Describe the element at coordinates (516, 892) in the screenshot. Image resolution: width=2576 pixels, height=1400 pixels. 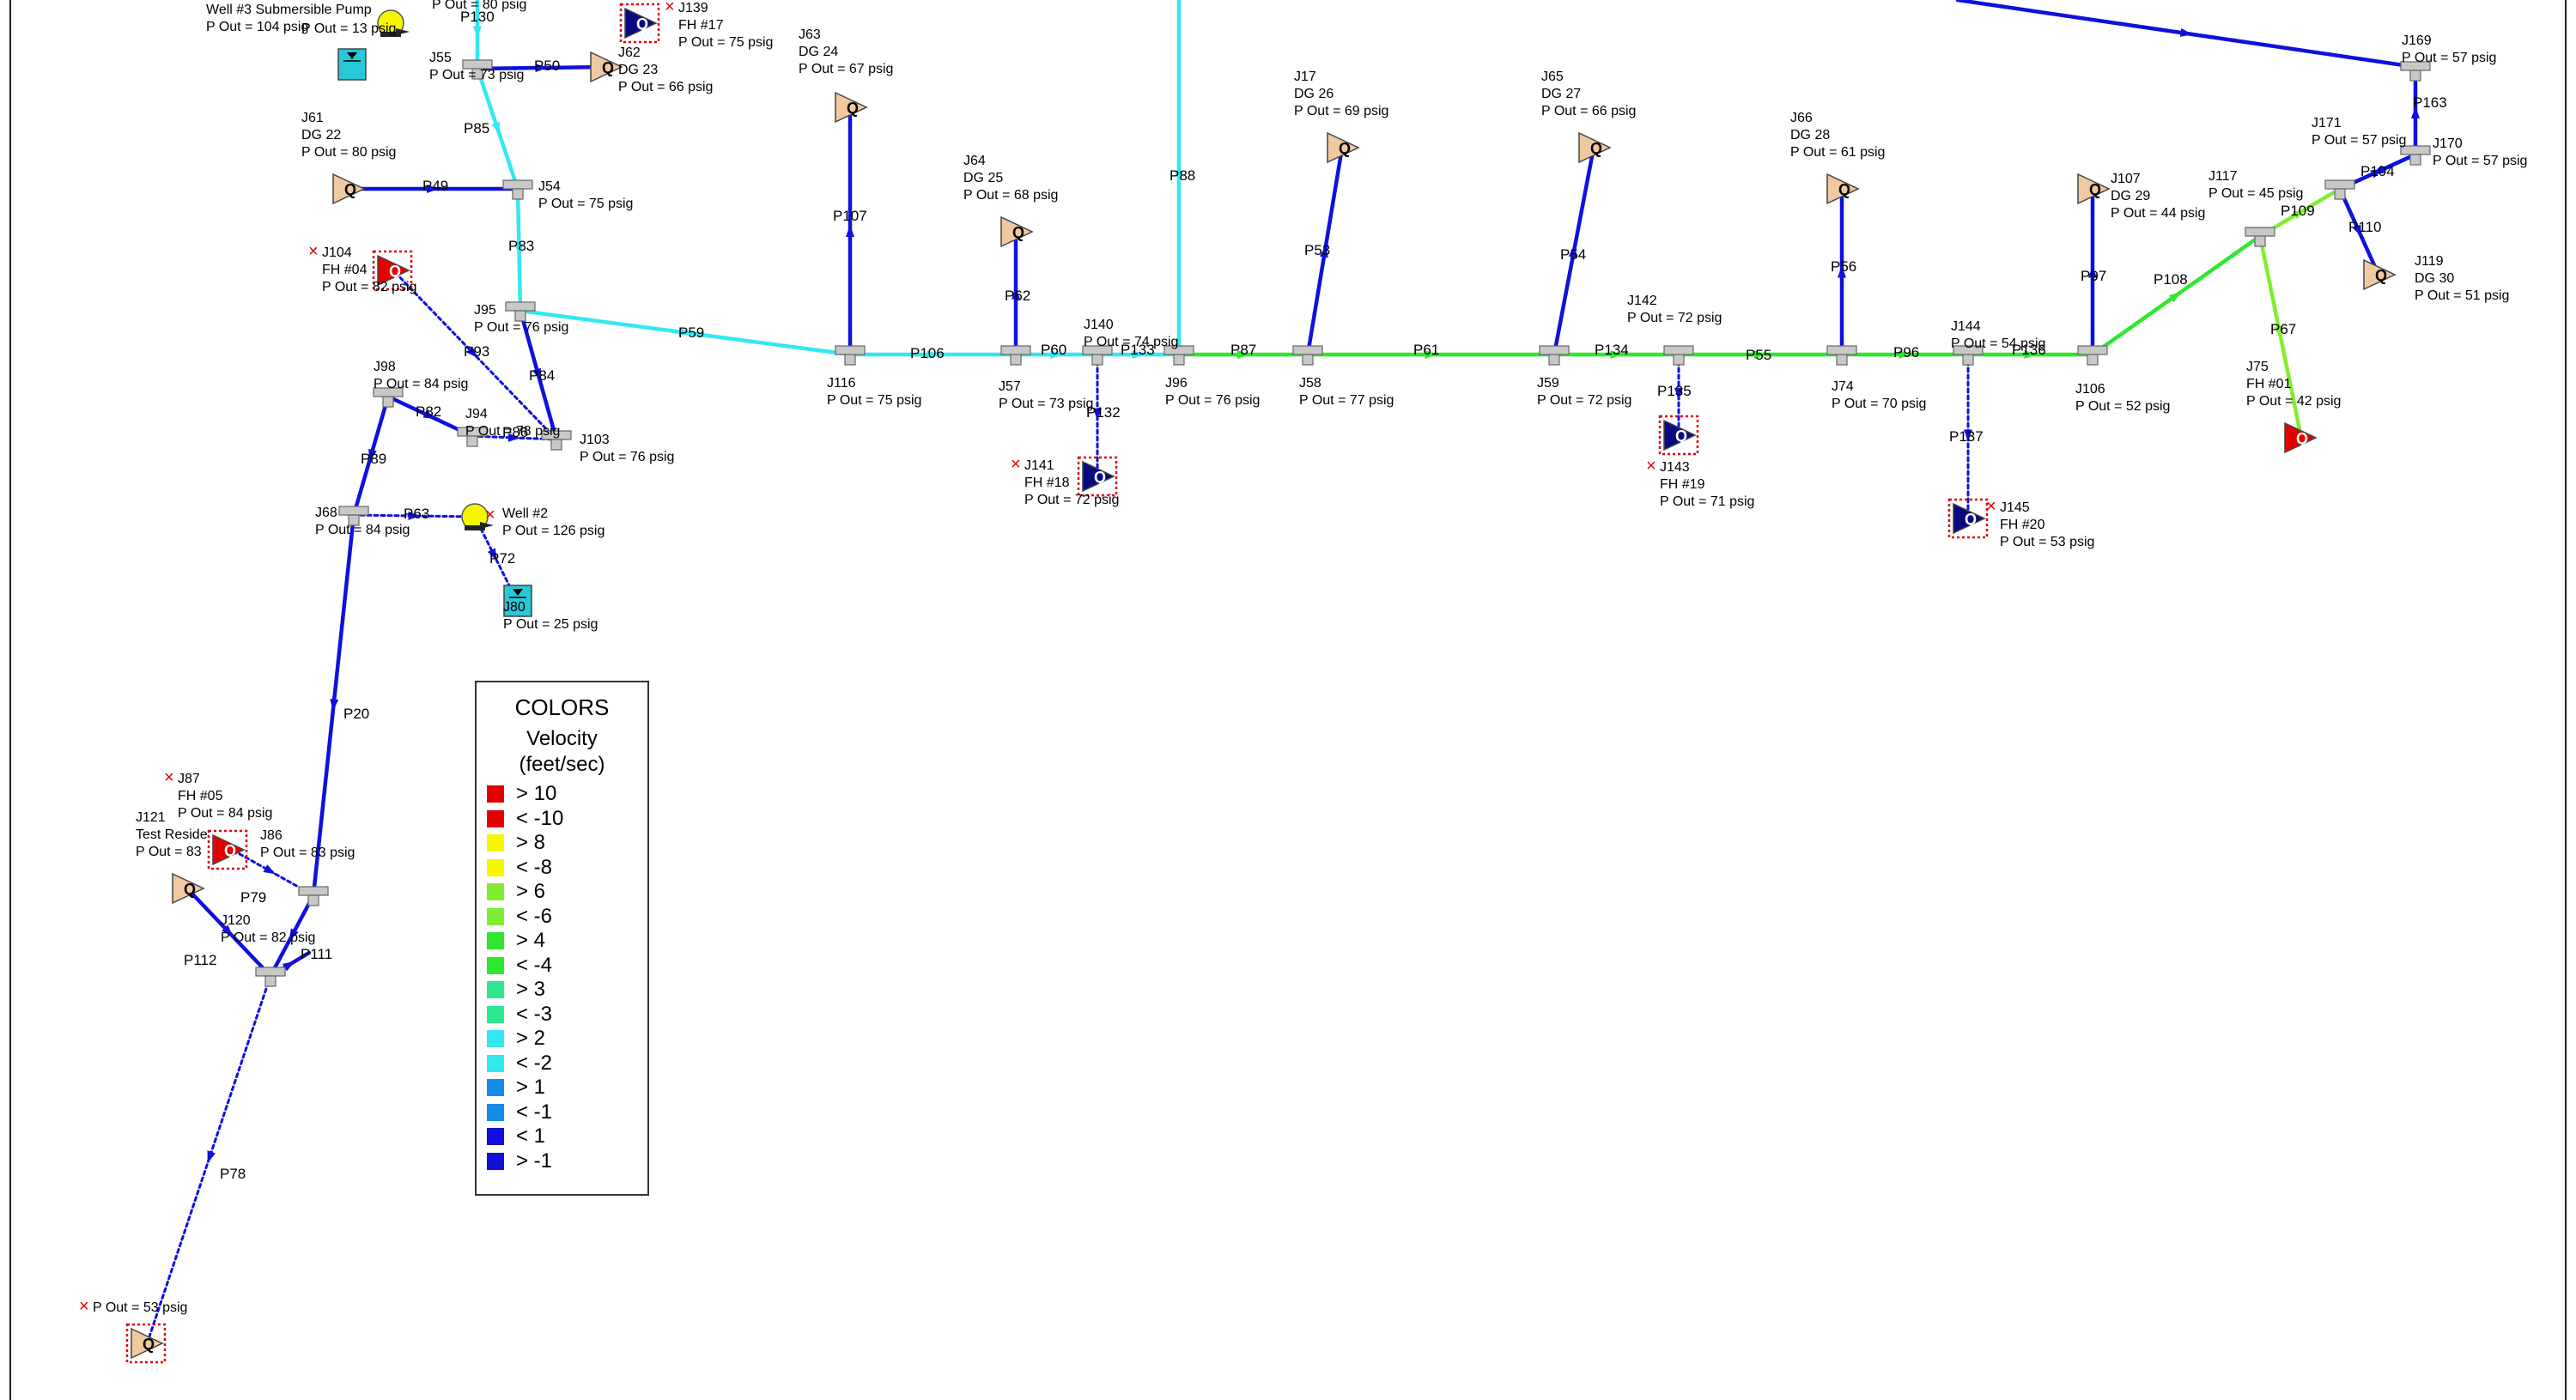
I see `legend-row: > 6` at that location.